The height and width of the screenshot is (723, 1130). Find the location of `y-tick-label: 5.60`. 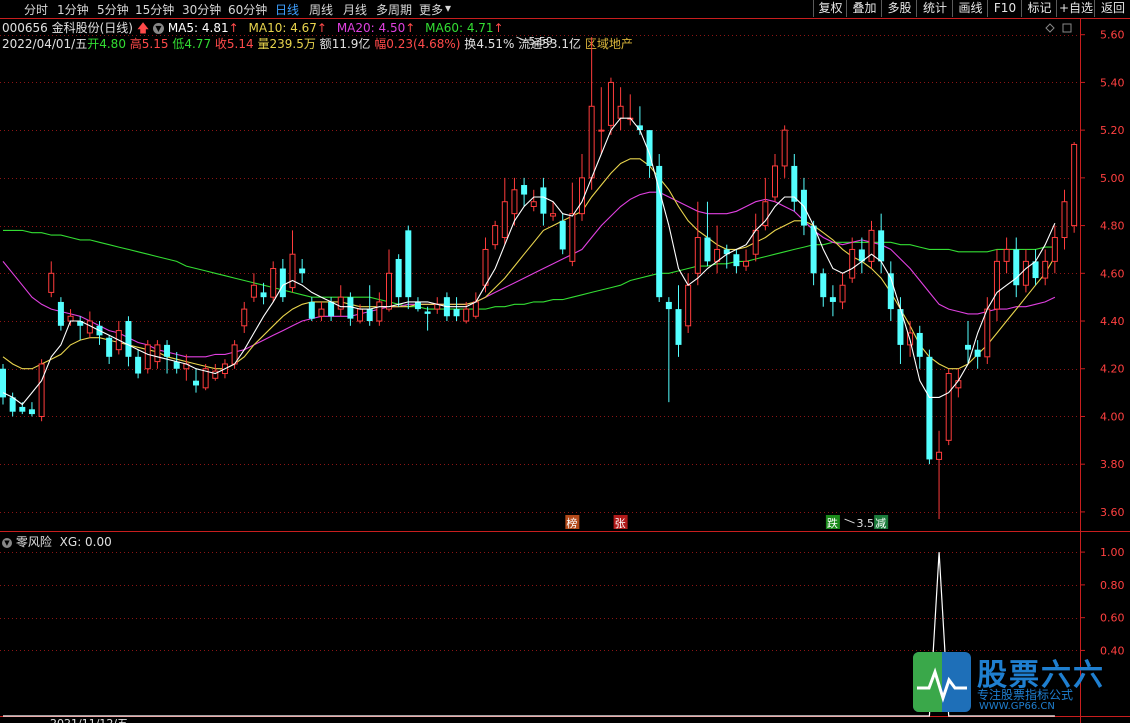

y-tick-label: 5.60 is located at coordinates (1112, 35).